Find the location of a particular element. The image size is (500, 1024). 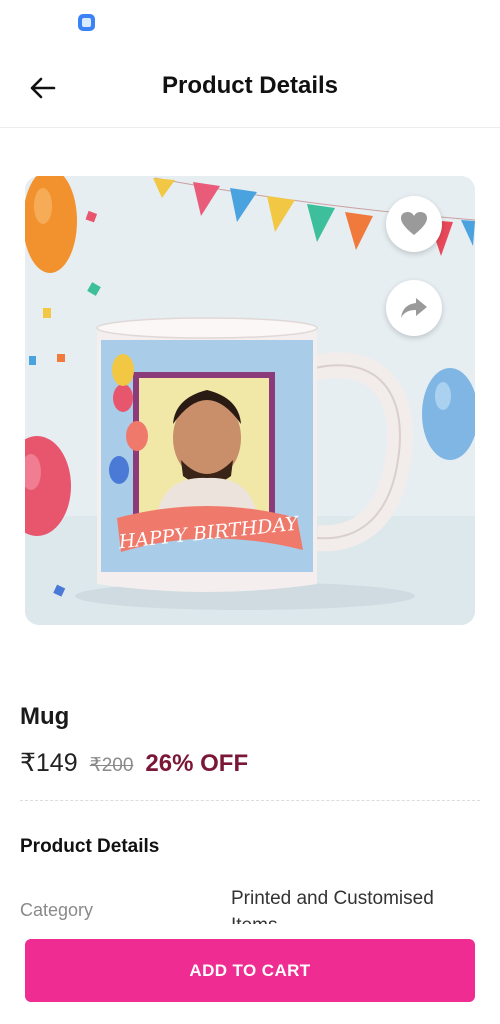

favorite-button is located at coordinates (414, 224).